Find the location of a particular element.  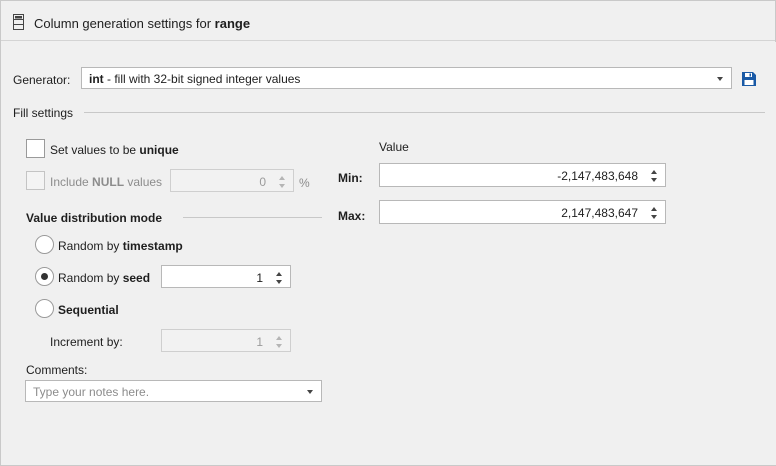

increment-label: Increment by: is located at coordinates (86, 342).